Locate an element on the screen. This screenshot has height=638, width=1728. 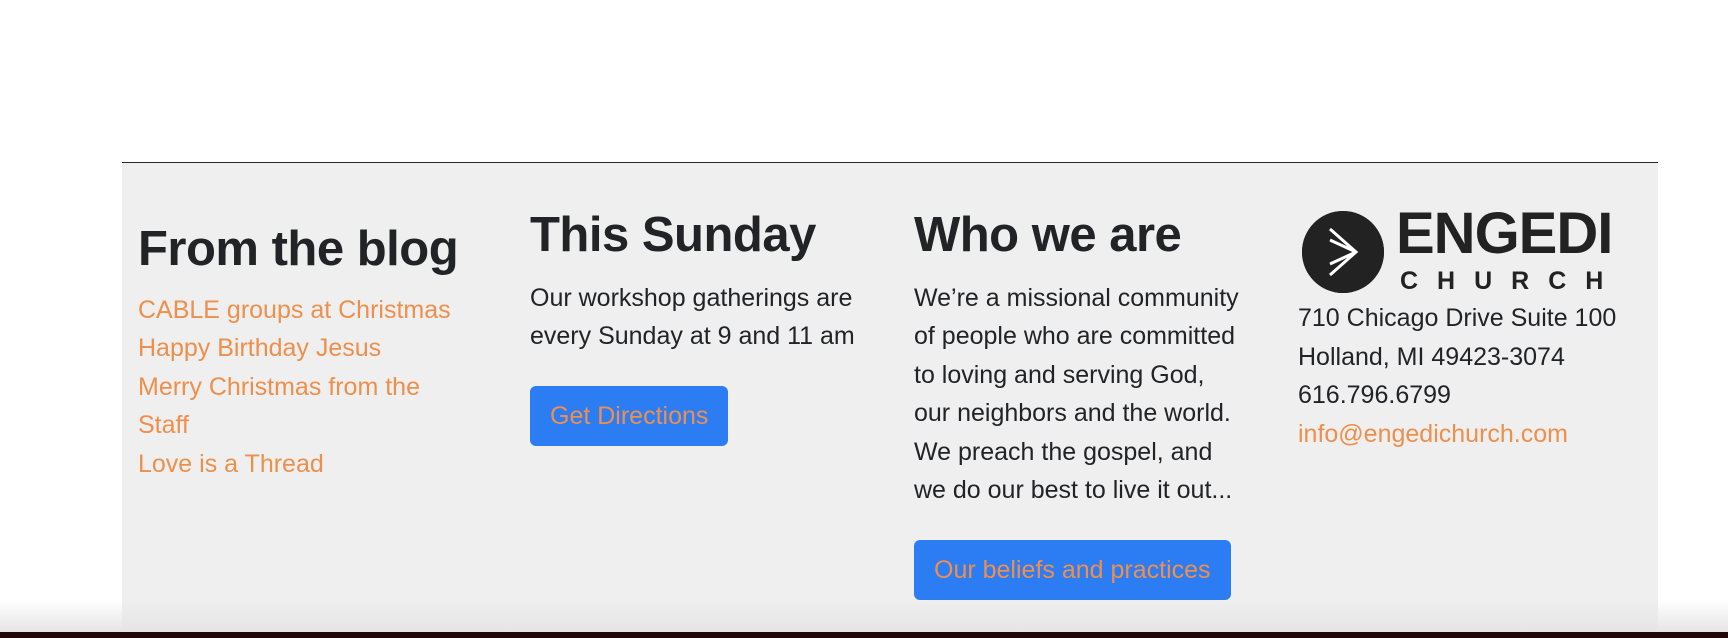
blog-heading: From the blog is located at coordinates (298, 249).